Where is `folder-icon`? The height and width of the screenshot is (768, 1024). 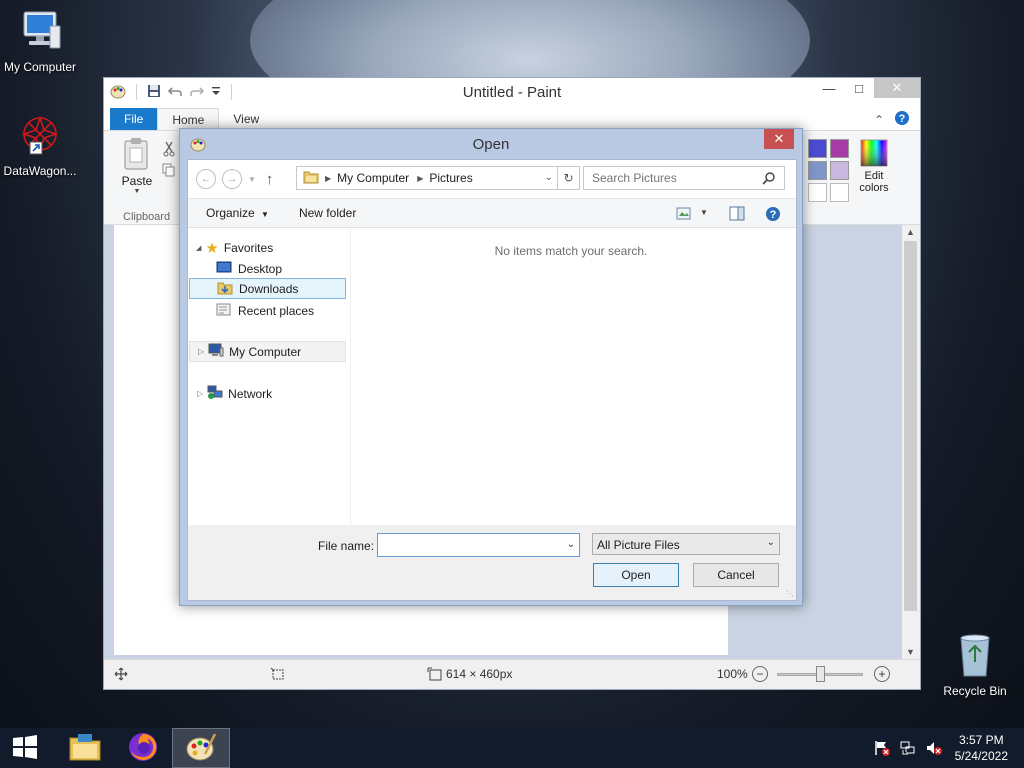
folder-icon is located at coordinates (311, 178).